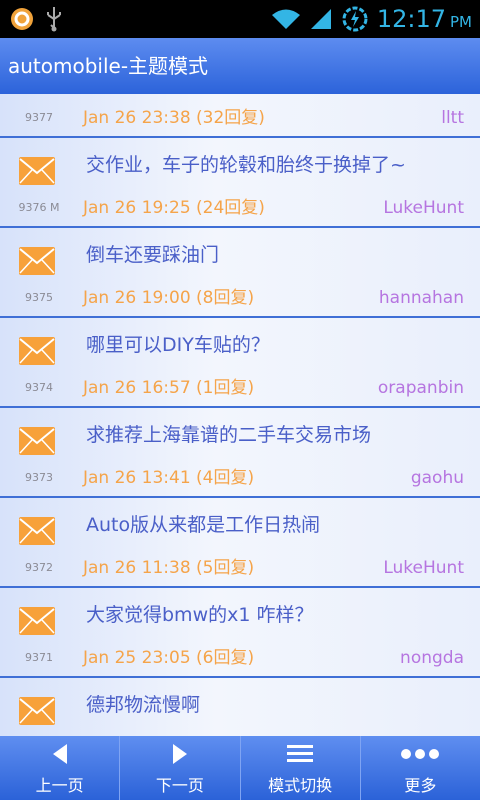  What do you see at coordinates (200, 615) in the screenshot?
I see `thread-title: 大家觉得bmw的x1 咋样？` at bounding box center [200, 615].